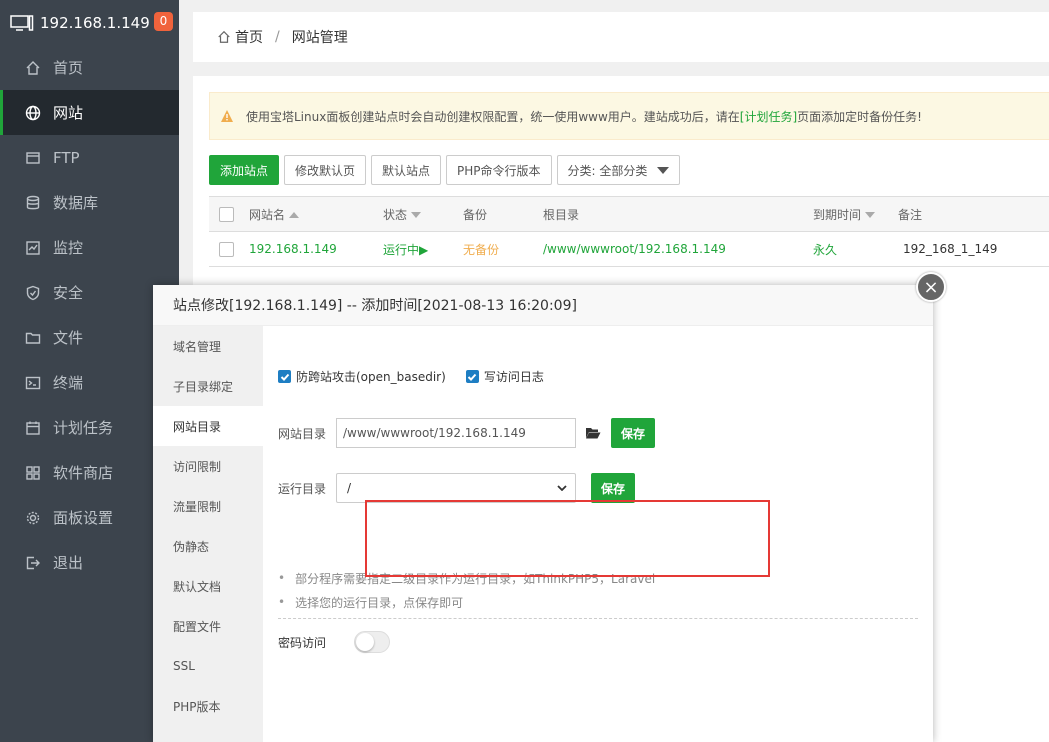  I want to click on gear-icon, so click(33, 517).